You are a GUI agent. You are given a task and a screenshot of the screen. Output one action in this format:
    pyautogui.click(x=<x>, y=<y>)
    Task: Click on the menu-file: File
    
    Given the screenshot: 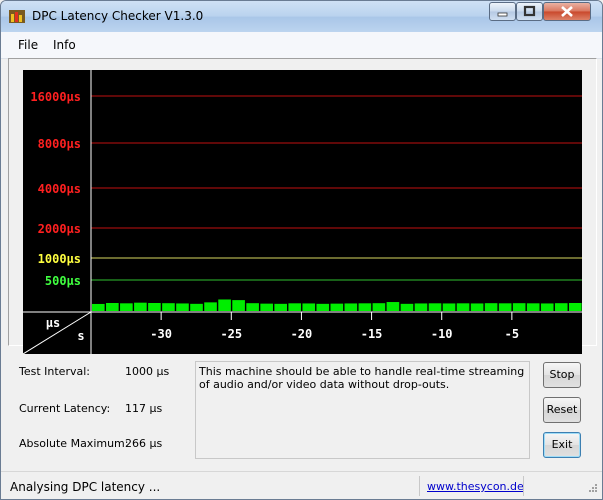 What is the action you would take?
    pyautogui.click(x=28, y=45)
    